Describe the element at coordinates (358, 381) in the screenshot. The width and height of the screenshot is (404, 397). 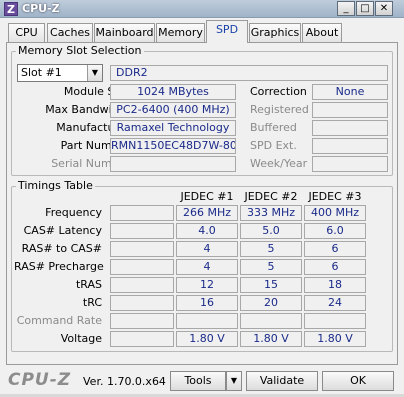
I see `ok-button: OK` at that location.